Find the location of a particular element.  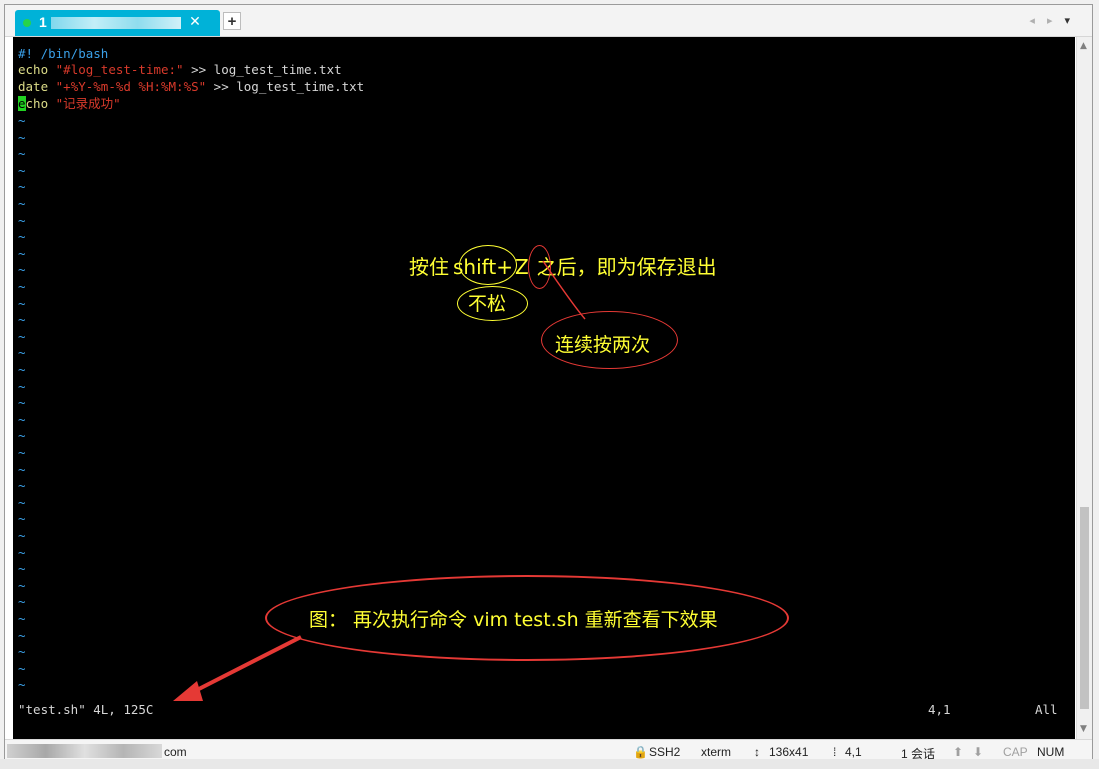

tab-scroll-arrows: ◂▸▾ is located at coordinates (1055, 20).